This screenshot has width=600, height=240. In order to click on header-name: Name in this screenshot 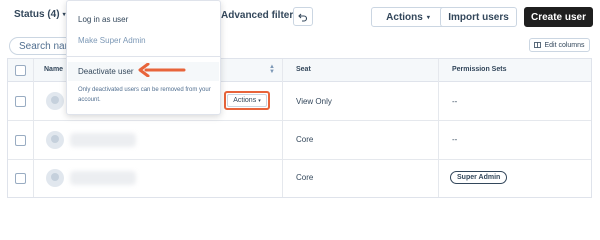, I will do `click(53, 69)`.